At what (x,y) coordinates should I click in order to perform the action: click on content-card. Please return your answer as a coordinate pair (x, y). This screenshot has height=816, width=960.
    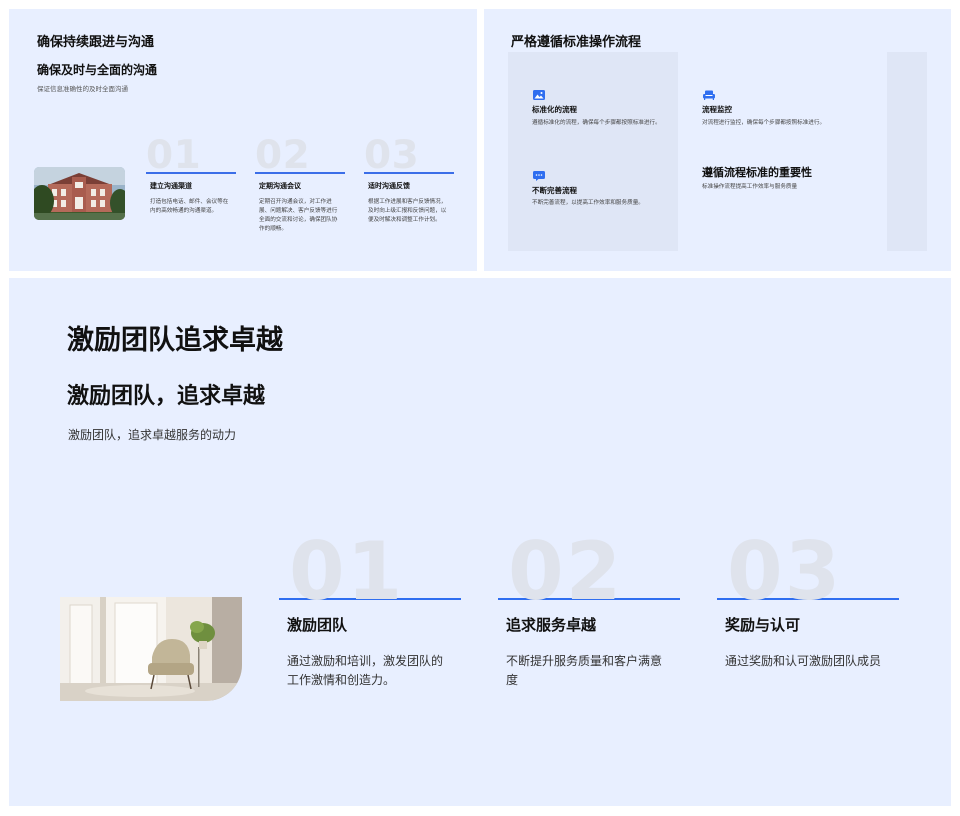
    Looking at the image, I should click on (593, 151).